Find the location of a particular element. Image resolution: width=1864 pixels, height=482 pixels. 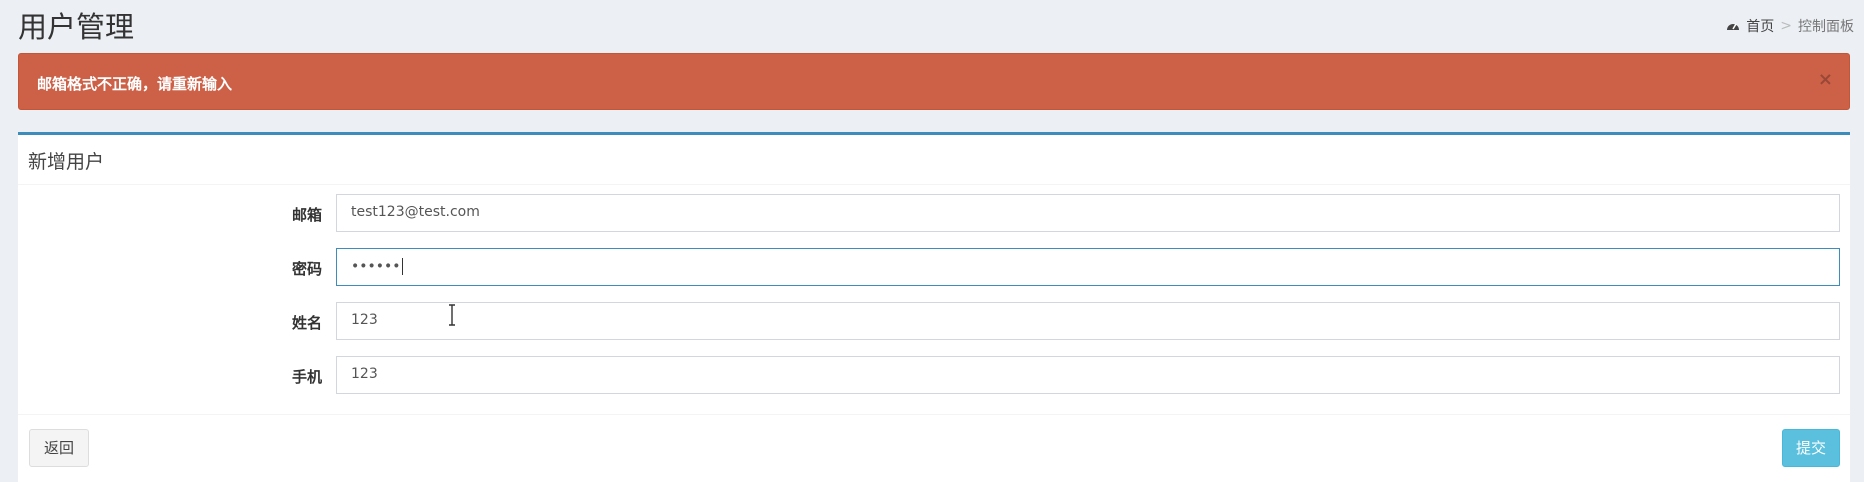

password-field: •••••• is located at coordinates (1088, 267).